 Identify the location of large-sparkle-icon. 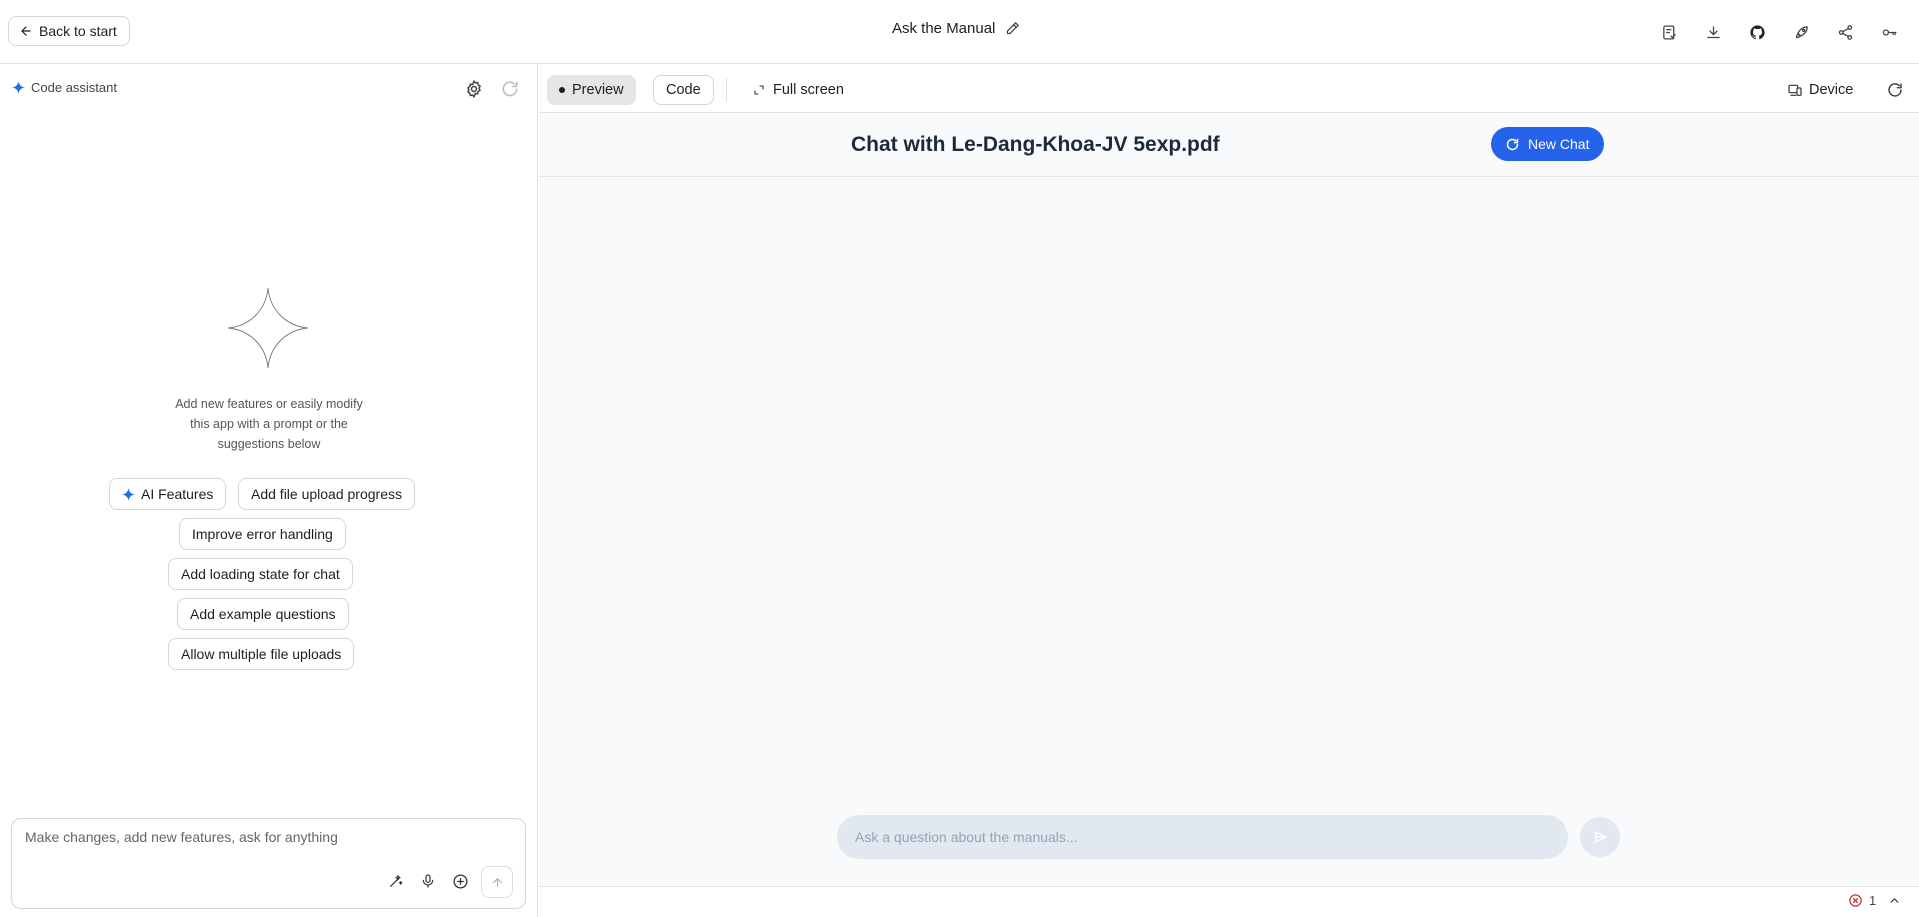
(268, 328).